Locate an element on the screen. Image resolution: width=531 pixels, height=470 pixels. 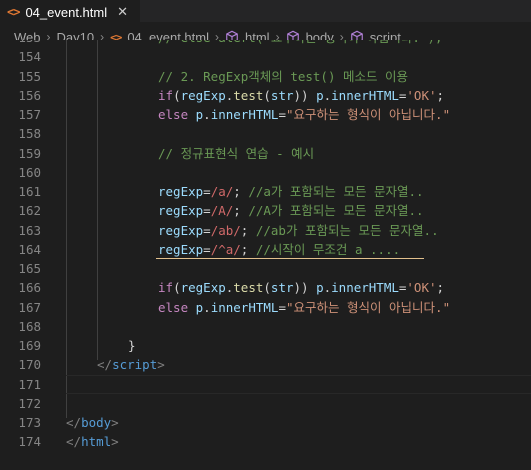
line-number: 156 is located at coordinates (29, 95).